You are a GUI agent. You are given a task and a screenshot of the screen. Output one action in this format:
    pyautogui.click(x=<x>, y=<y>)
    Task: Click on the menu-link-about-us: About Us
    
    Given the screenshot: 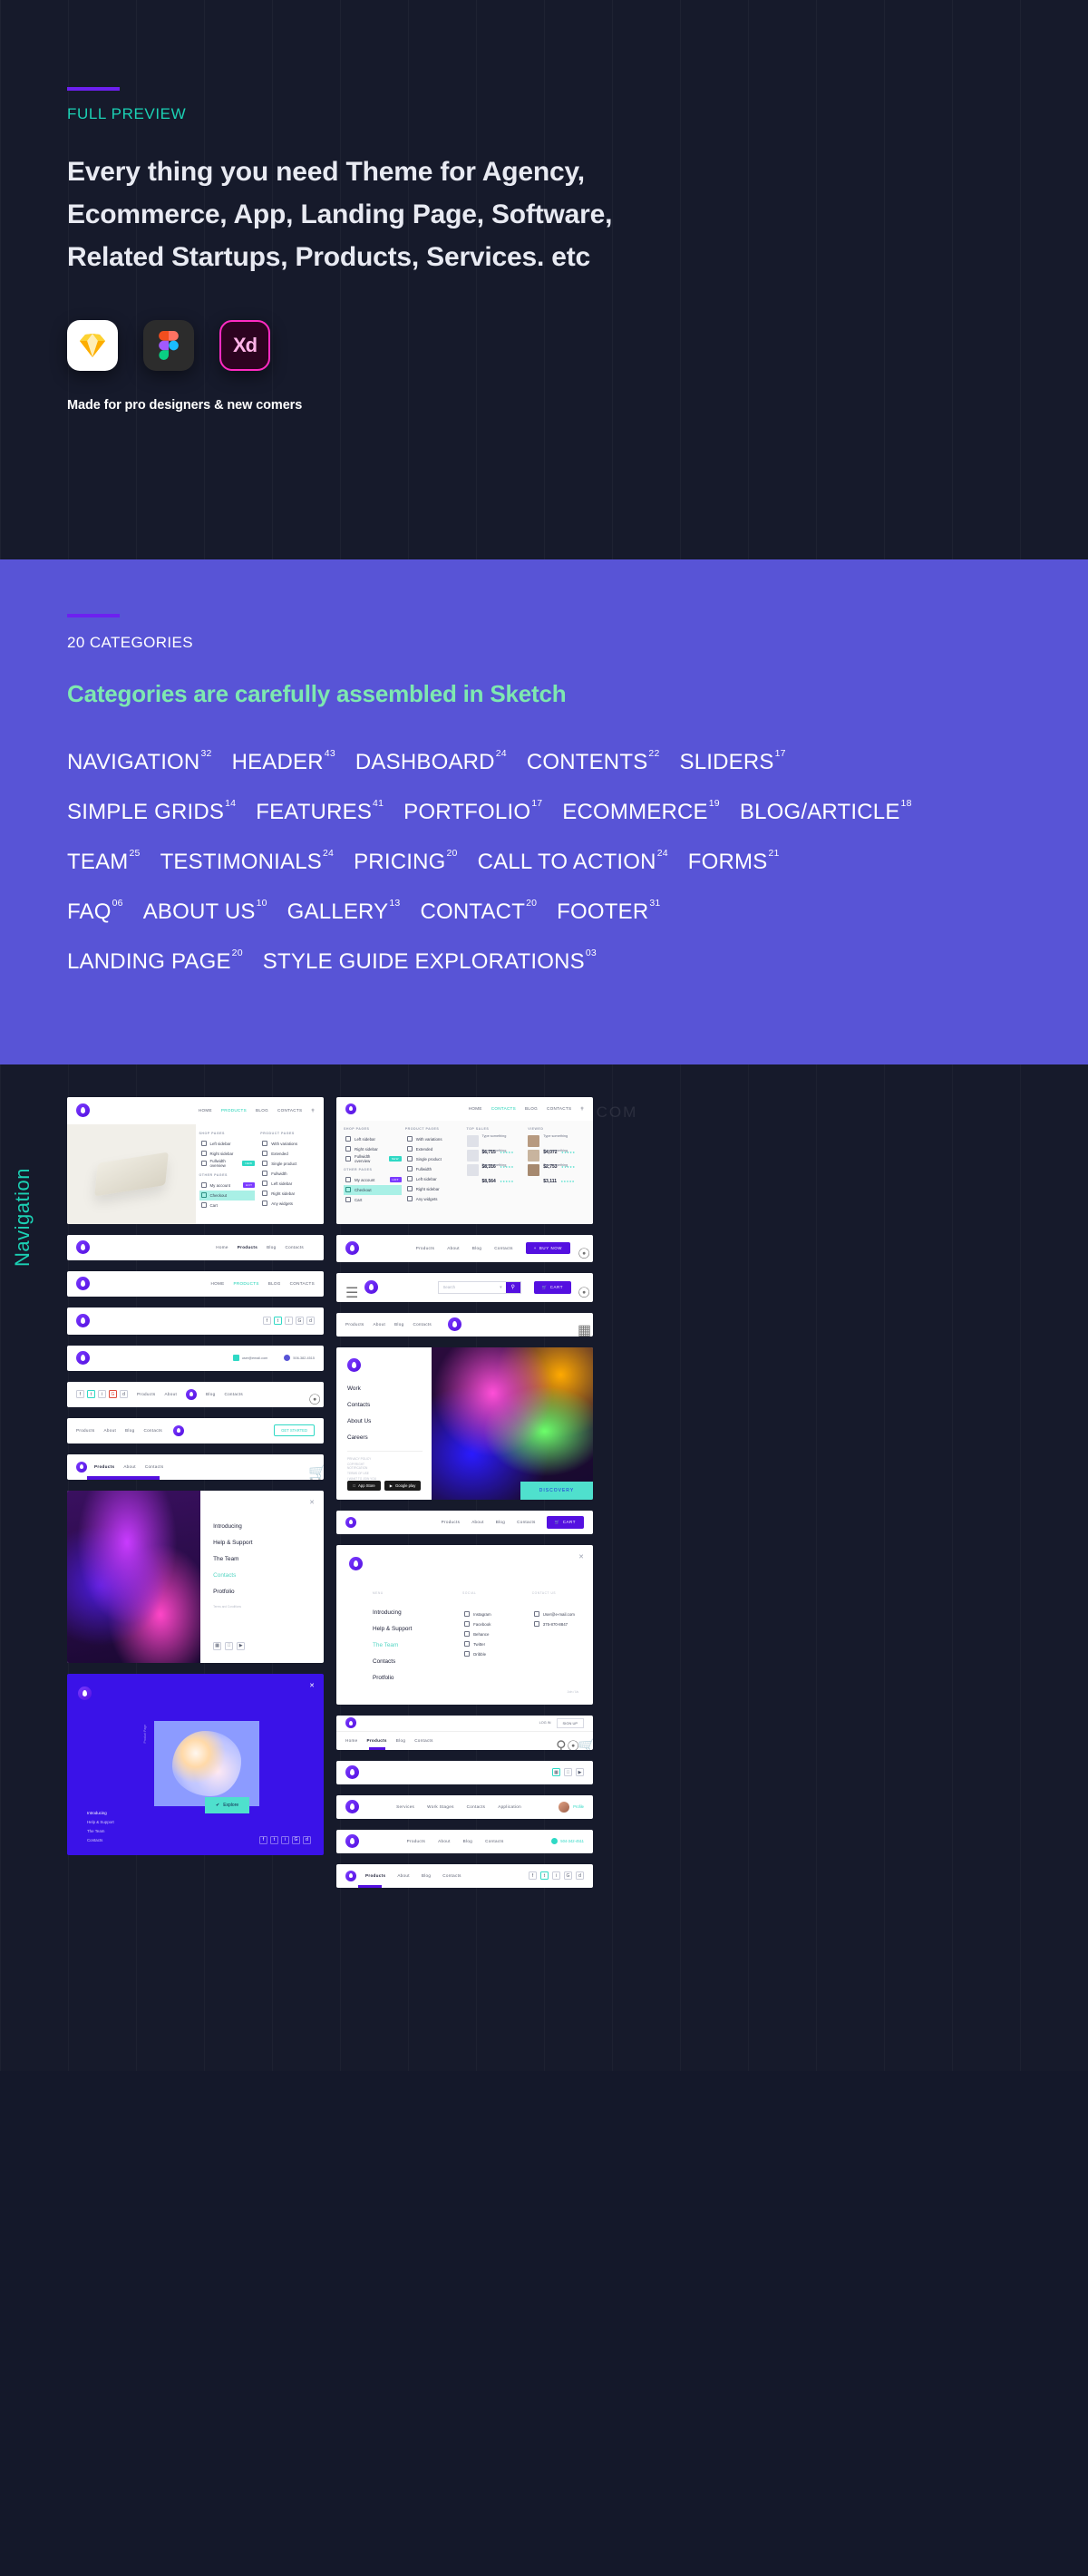 What is the action you would take?
    pyautogui.click(x=385, y=1421)
    